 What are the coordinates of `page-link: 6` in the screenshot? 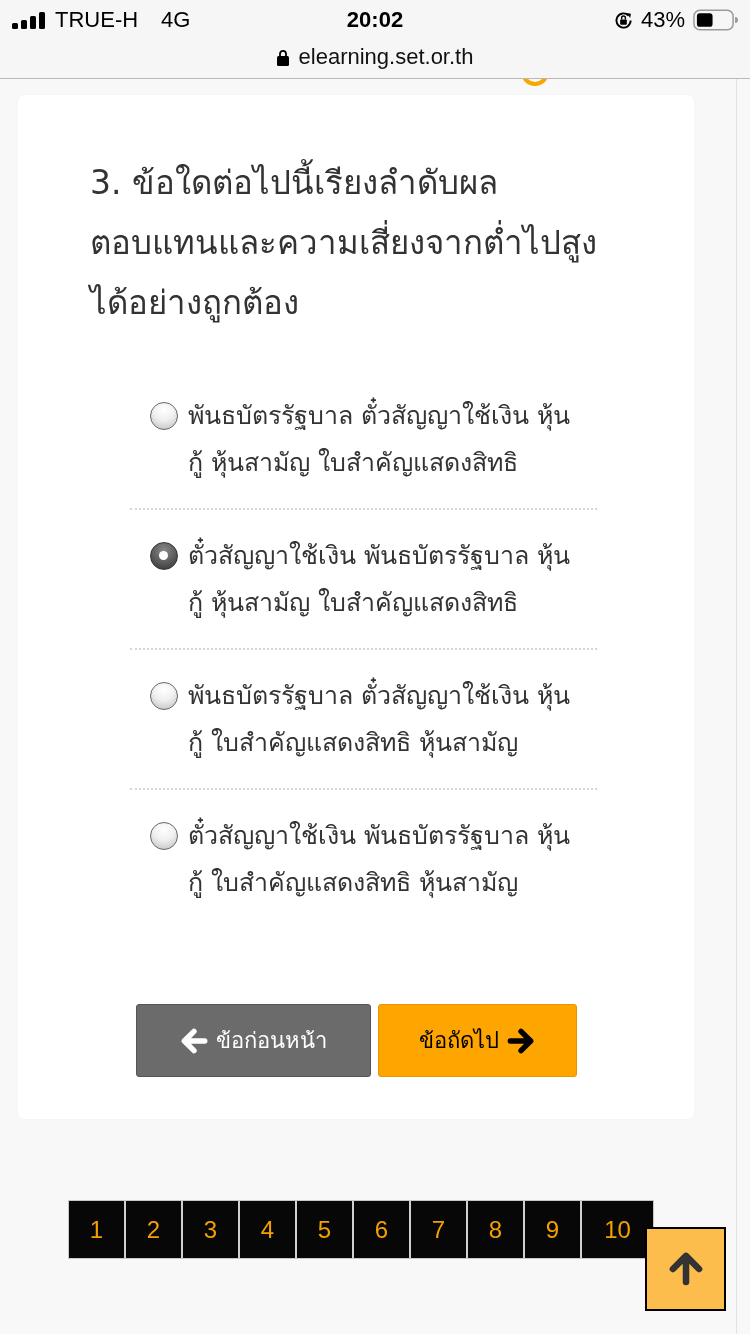 It's located at (381, 1229).